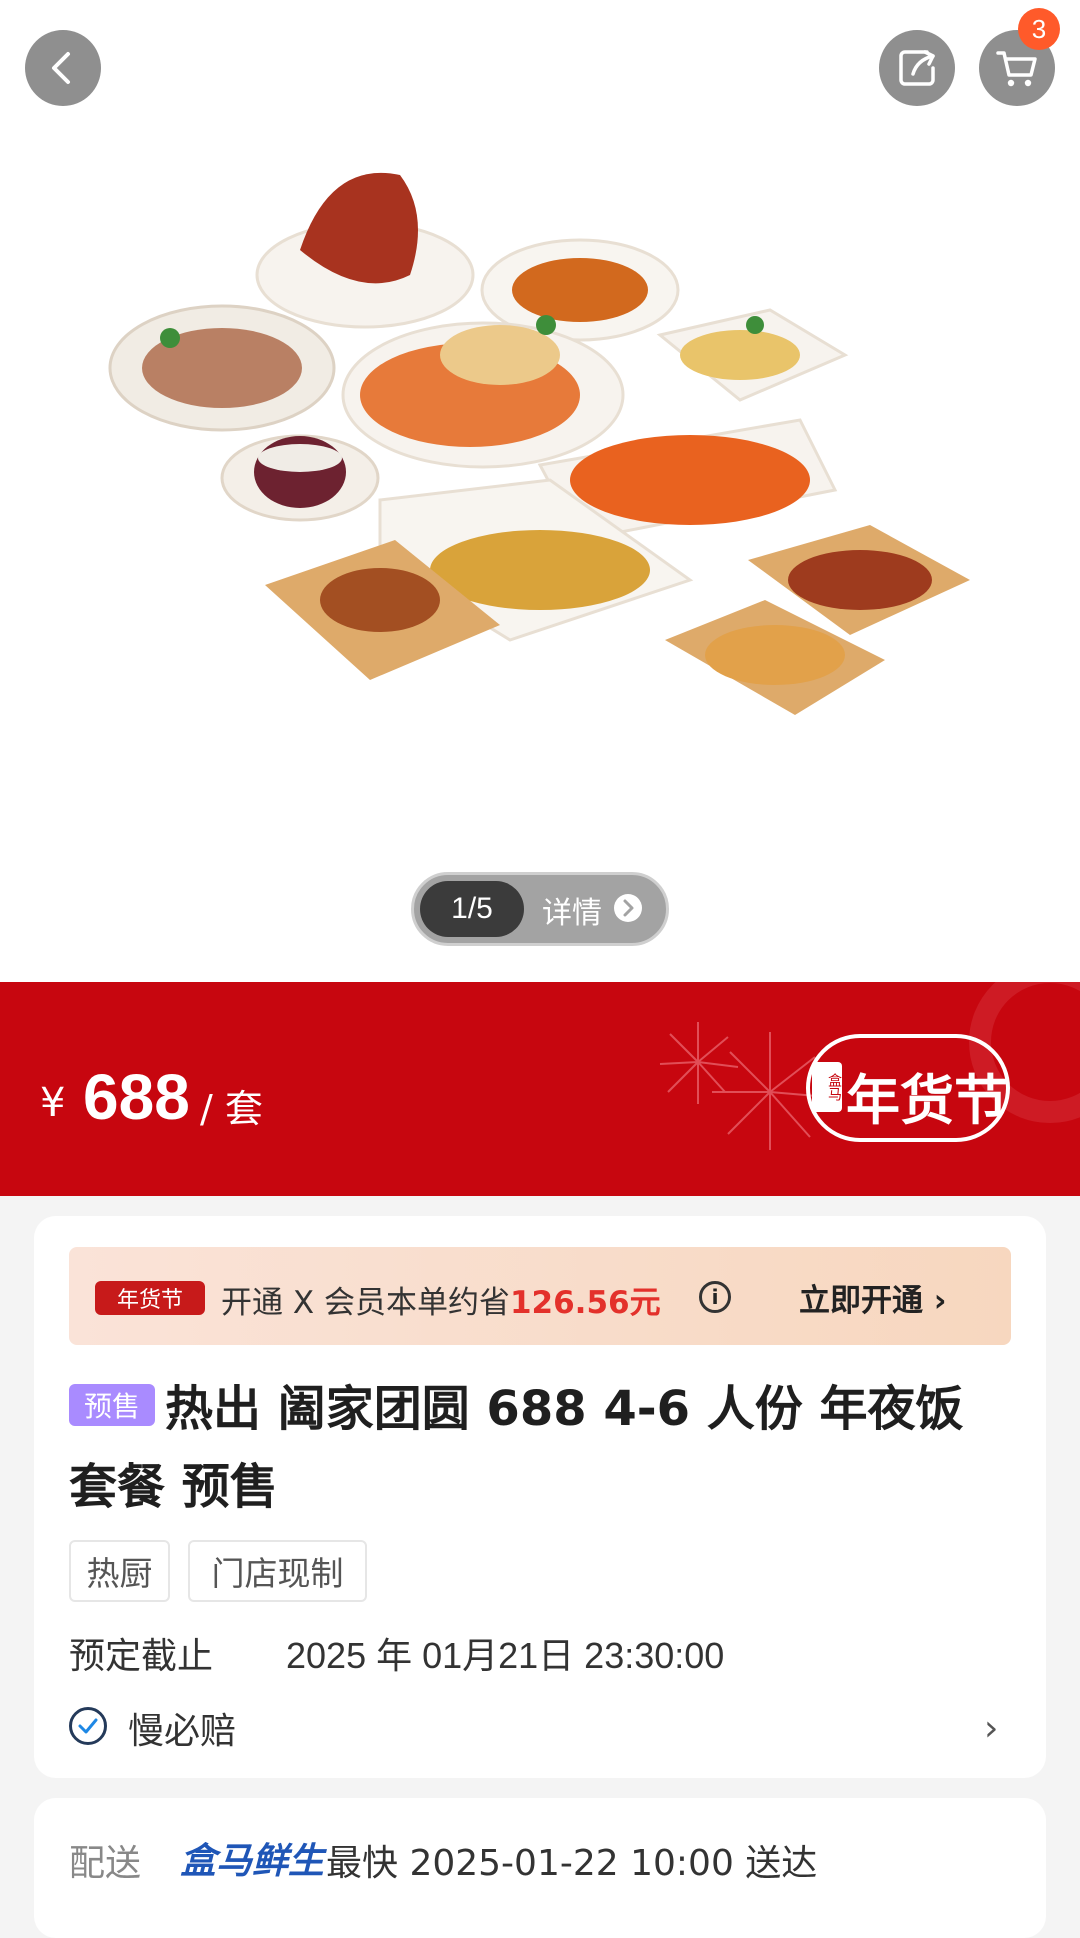  I want to click on share-button, so click(917, 68).